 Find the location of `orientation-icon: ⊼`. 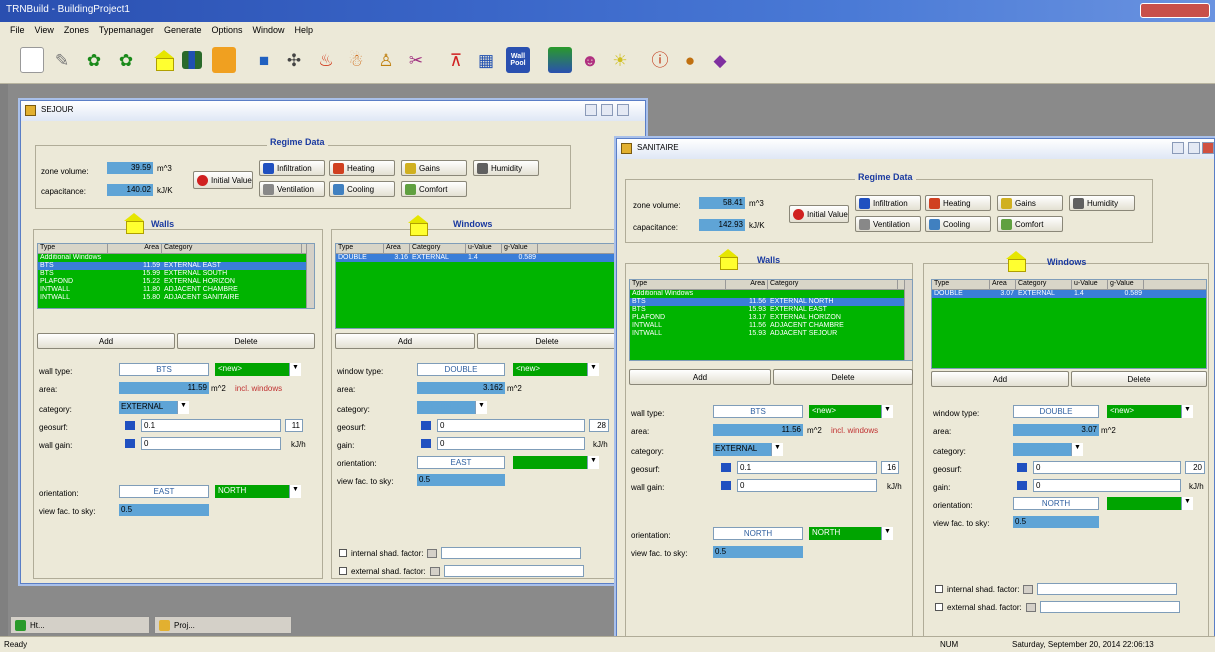

orientation-icon: ⊼ is located at coordinates (456, 60).